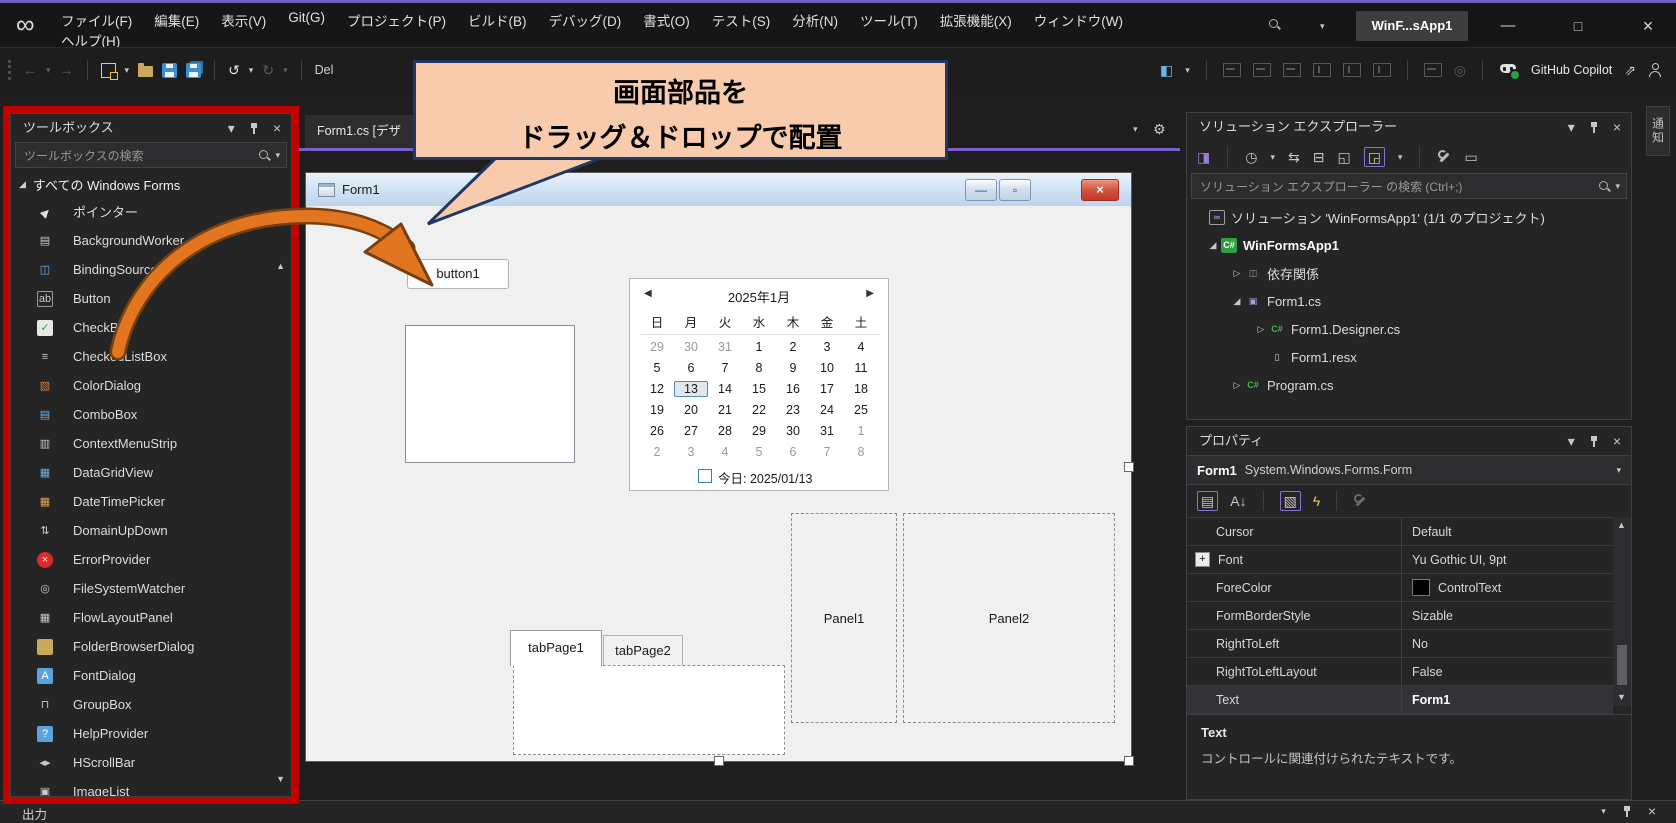 This screenshot has width=1676, height=823. I want to click on menu-item-v: 表示(V), so click(243, 20).